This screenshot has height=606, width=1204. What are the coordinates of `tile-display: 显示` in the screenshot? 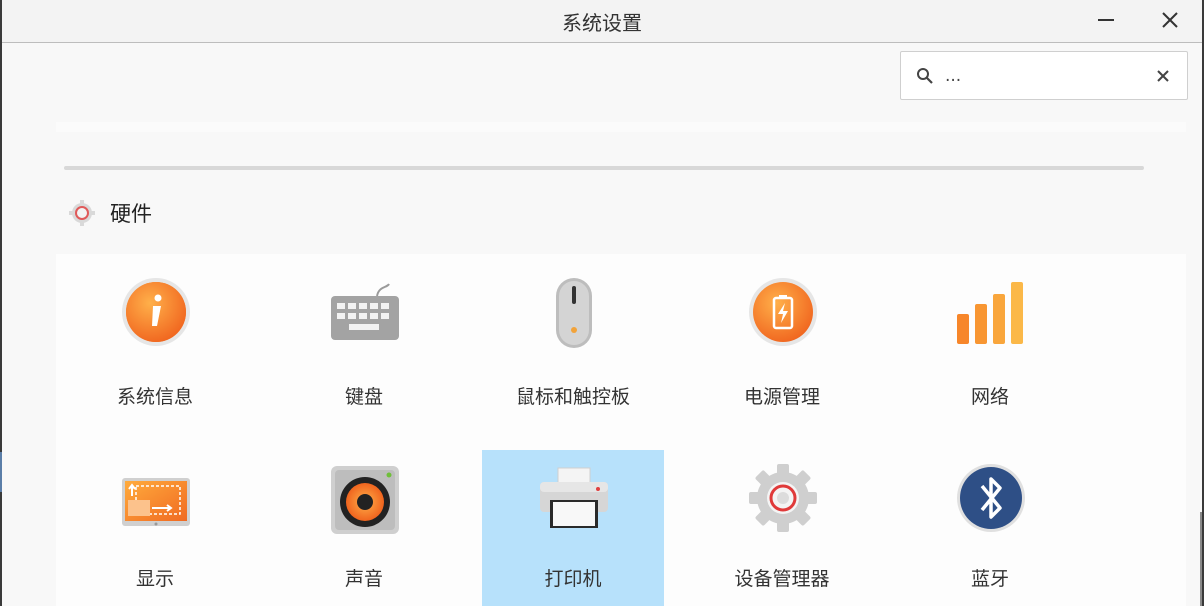 It's located at (155, 528).